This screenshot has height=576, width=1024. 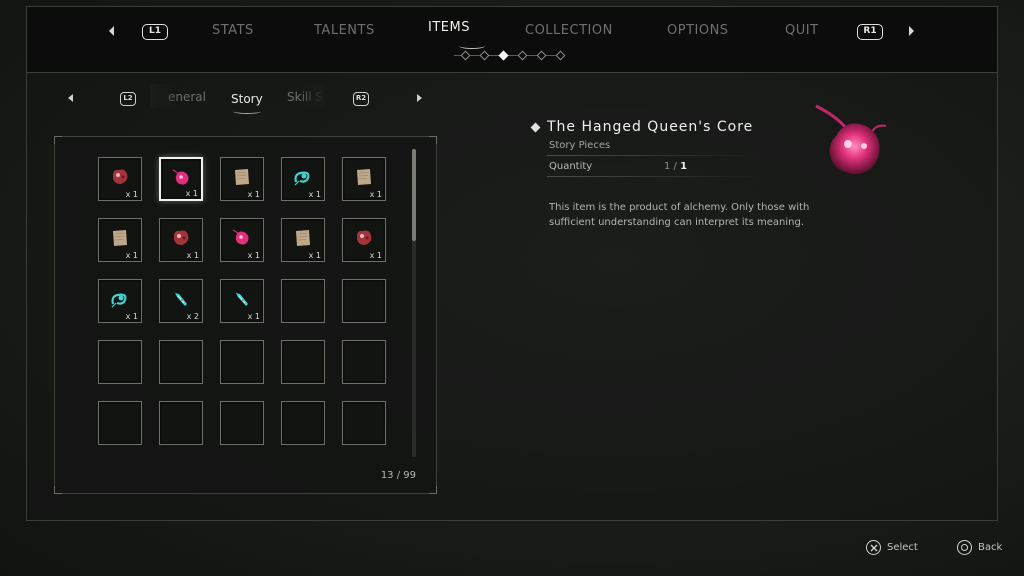 What do you see at coordinates (111, 31) in the screenshot?
I see `nav-left-arrow-icon` at bounding box center [111, 31].